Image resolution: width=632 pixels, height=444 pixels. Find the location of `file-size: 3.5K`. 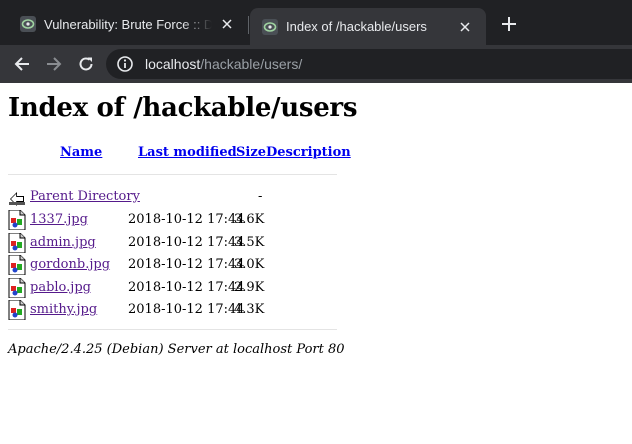

file-size: 3.5K is located at coordinates (249, 242).